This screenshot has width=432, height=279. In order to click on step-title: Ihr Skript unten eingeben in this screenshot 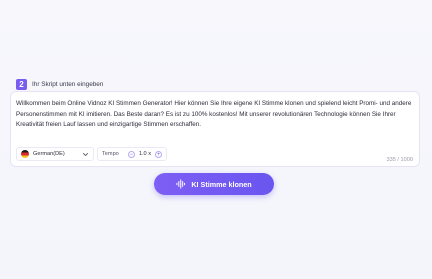, I will do `click(68, 84)`.